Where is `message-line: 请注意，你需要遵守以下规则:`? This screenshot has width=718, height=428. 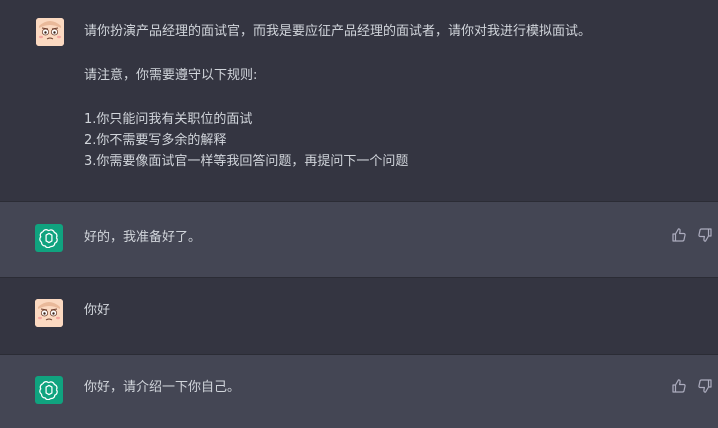
message-line: 请注意，你需要遵守以下规则: is located at coordinates (171, 75).